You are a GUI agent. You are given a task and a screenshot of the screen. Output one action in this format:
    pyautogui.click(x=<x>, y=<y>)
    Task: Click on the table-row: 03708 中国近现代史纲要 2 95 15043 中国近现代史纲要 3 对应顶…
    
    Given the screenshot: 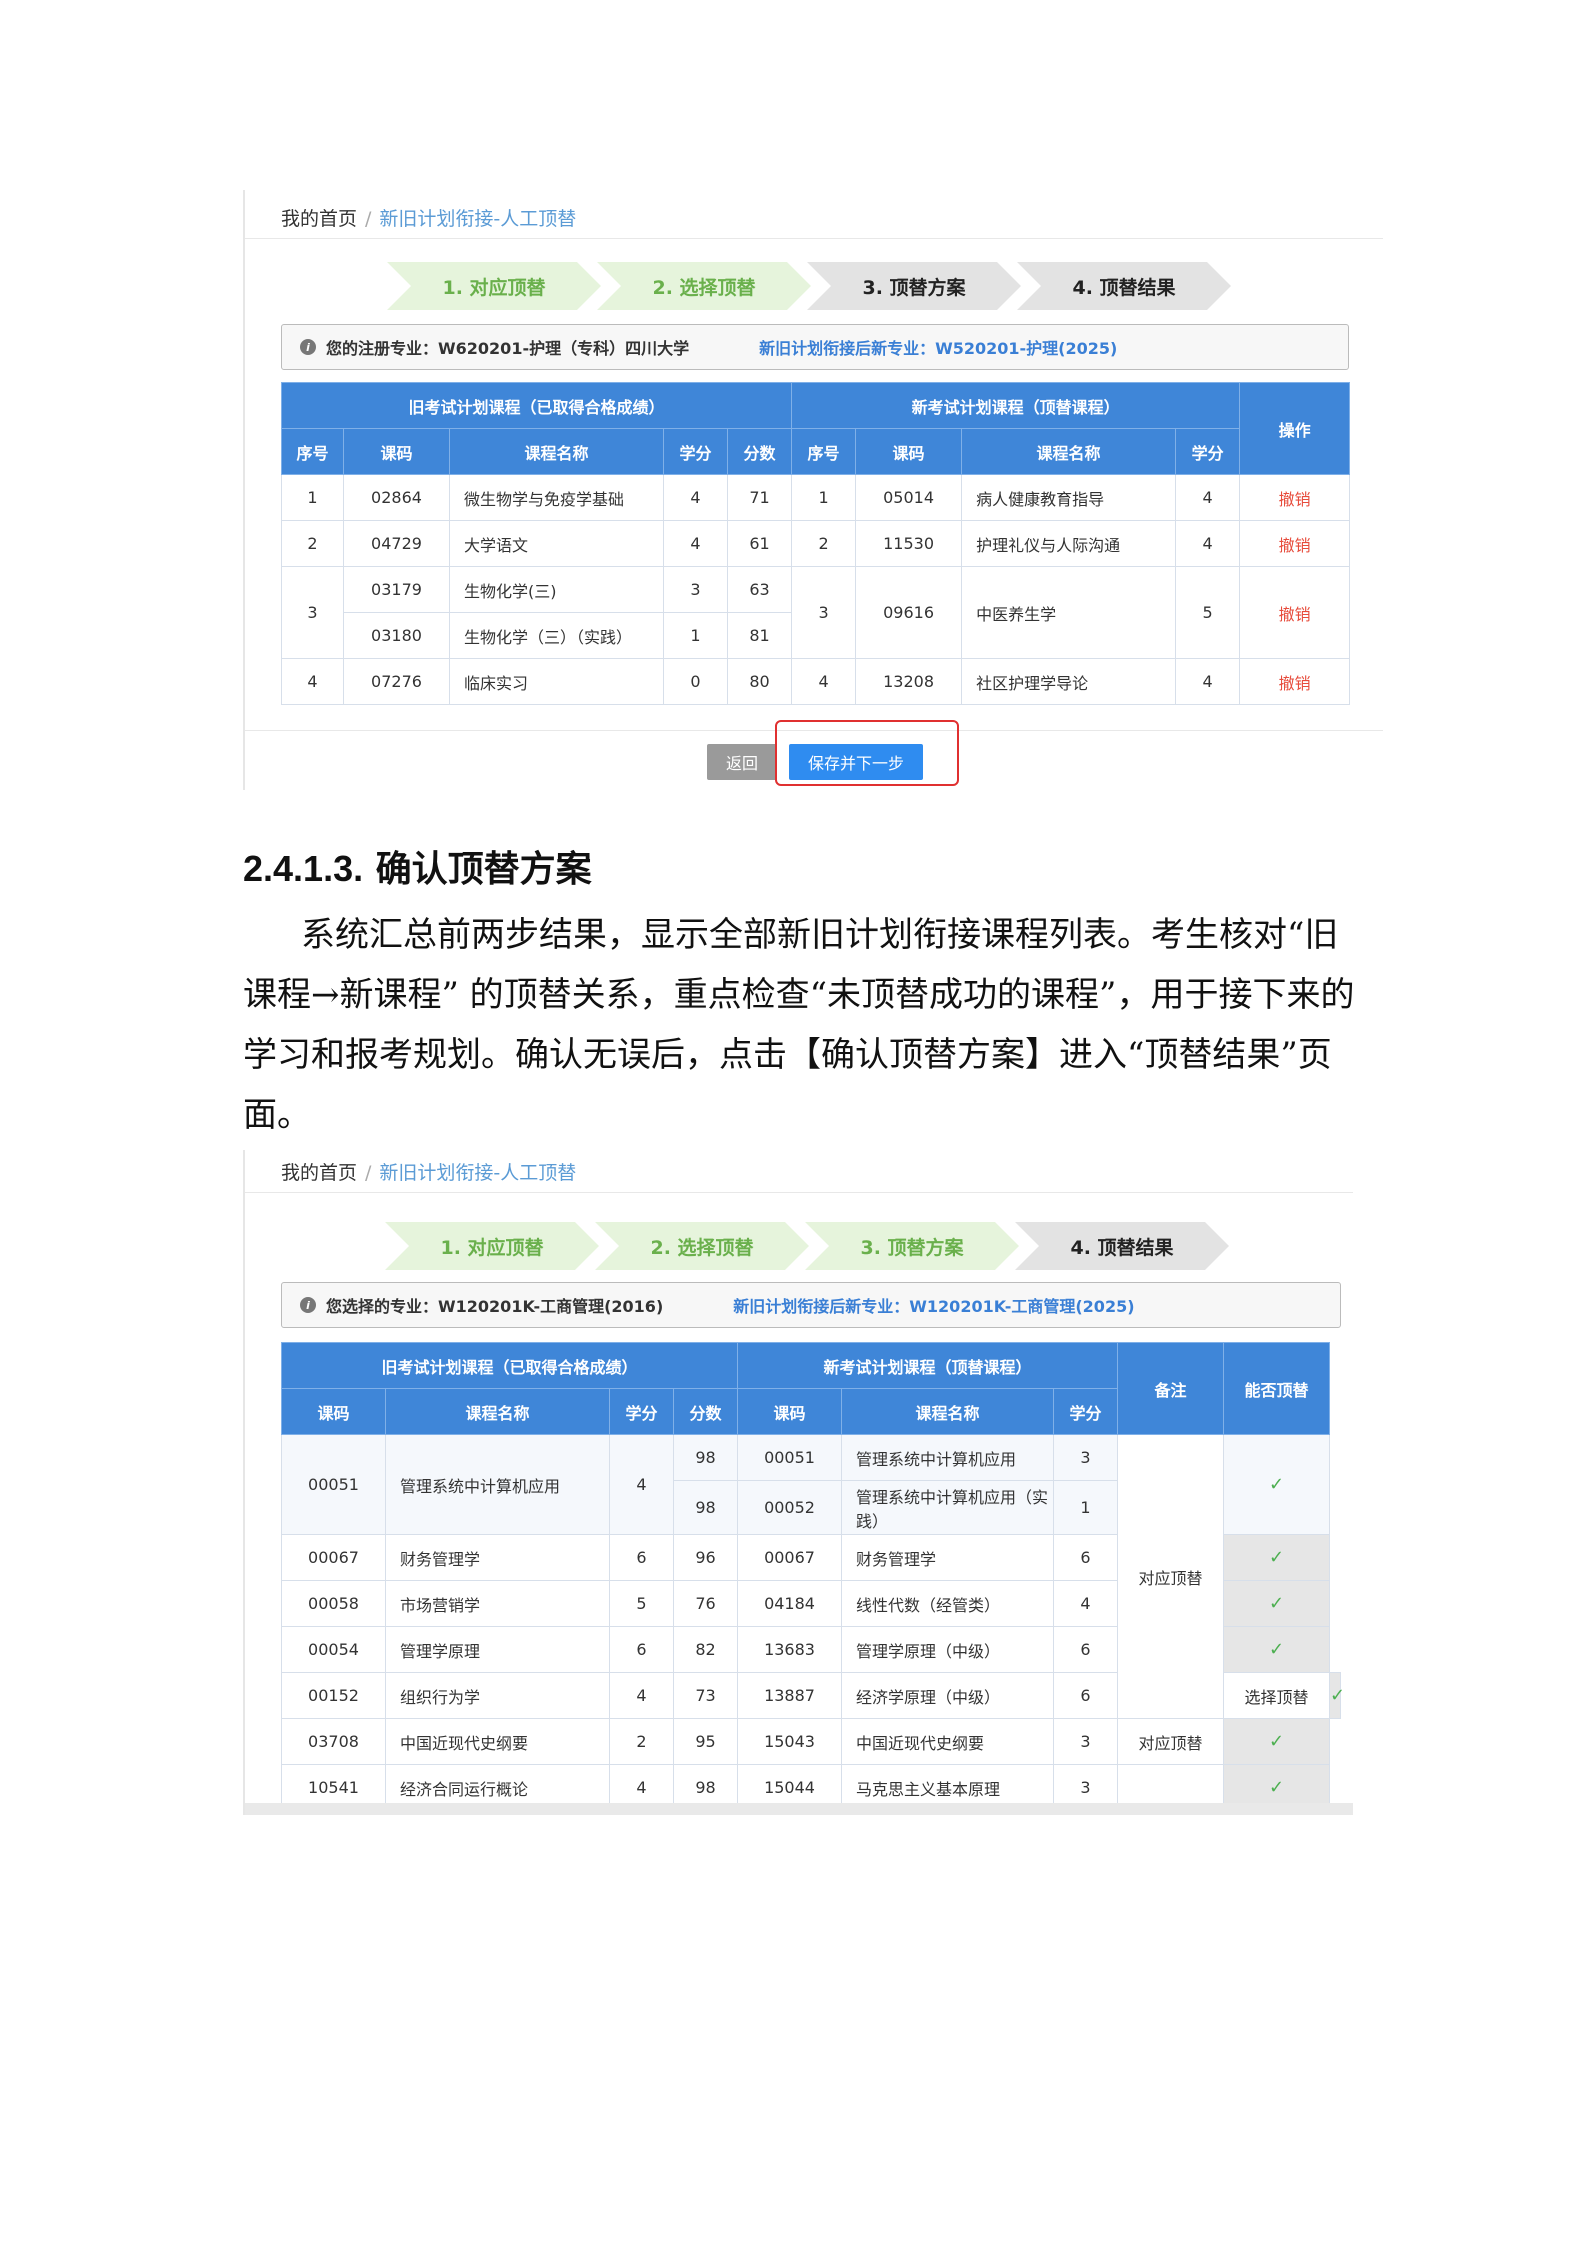 What is the action you would take?
    pyautogui.click(x=811, y=1741)
    